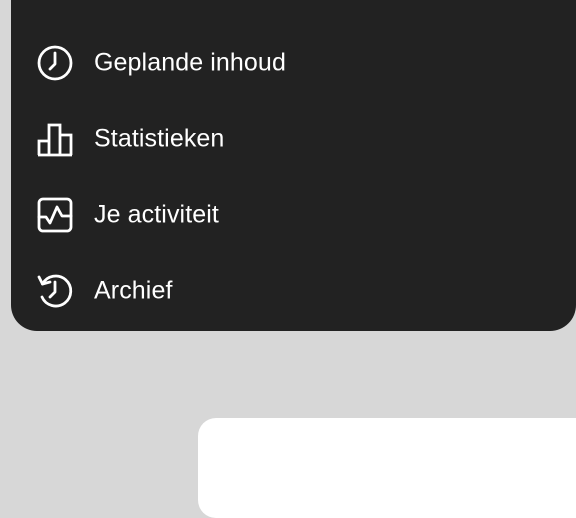  Describe the element at coordinates (55, 63) in the screenshot. I see `clock-icon` at that location.